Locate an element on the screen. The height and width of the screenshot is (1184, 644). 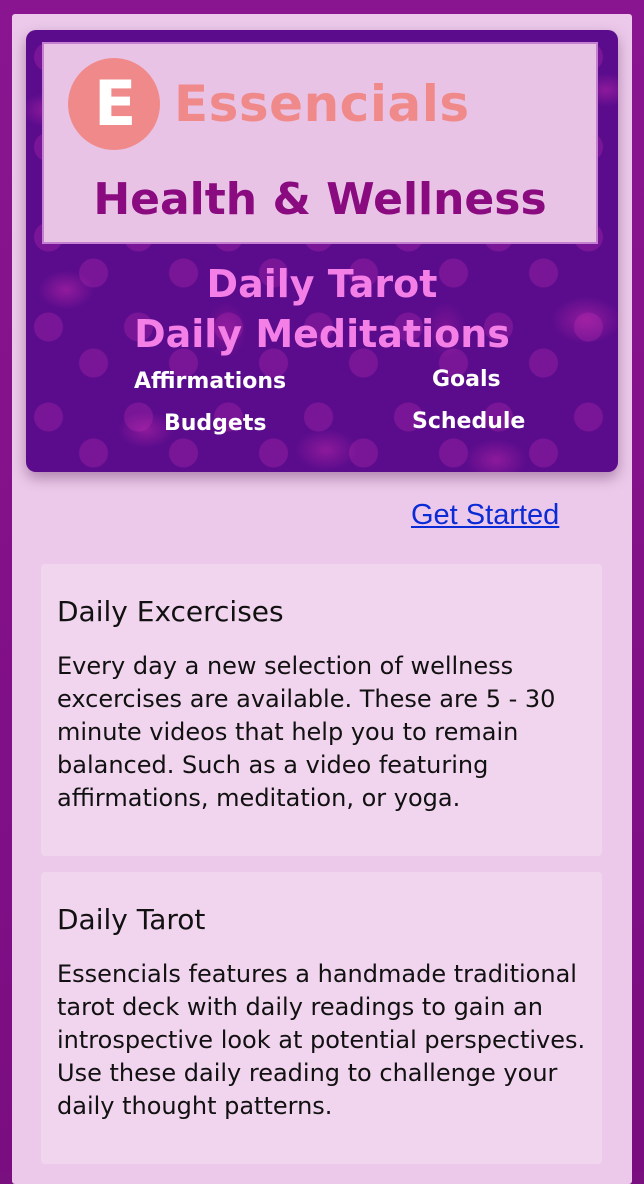
logo-letter: E is located at coordinates (115, 103).